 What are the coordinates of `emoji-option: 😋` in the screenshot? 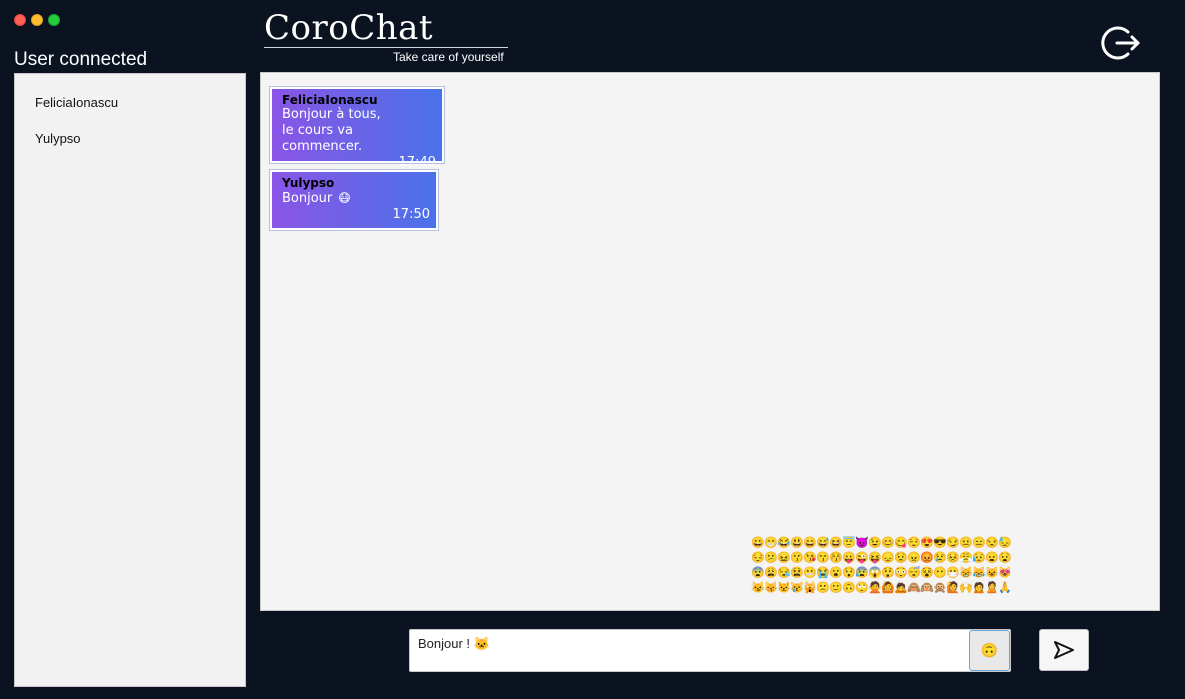 It's located at (901, 543).